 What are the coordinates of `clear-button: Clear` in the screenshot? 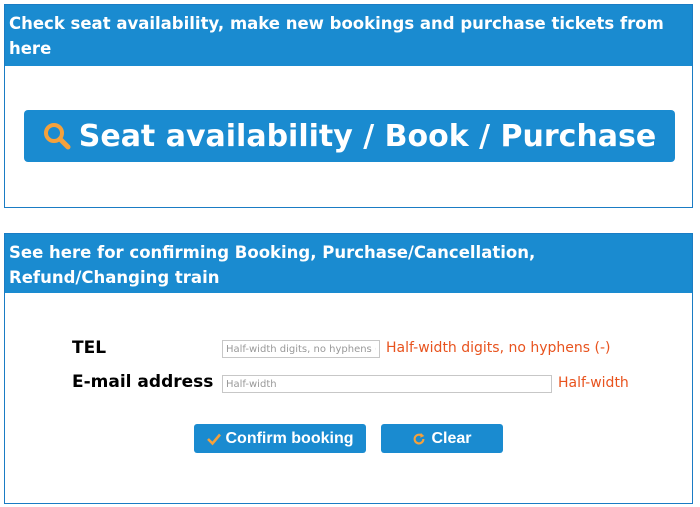 It's located at (442, 438).